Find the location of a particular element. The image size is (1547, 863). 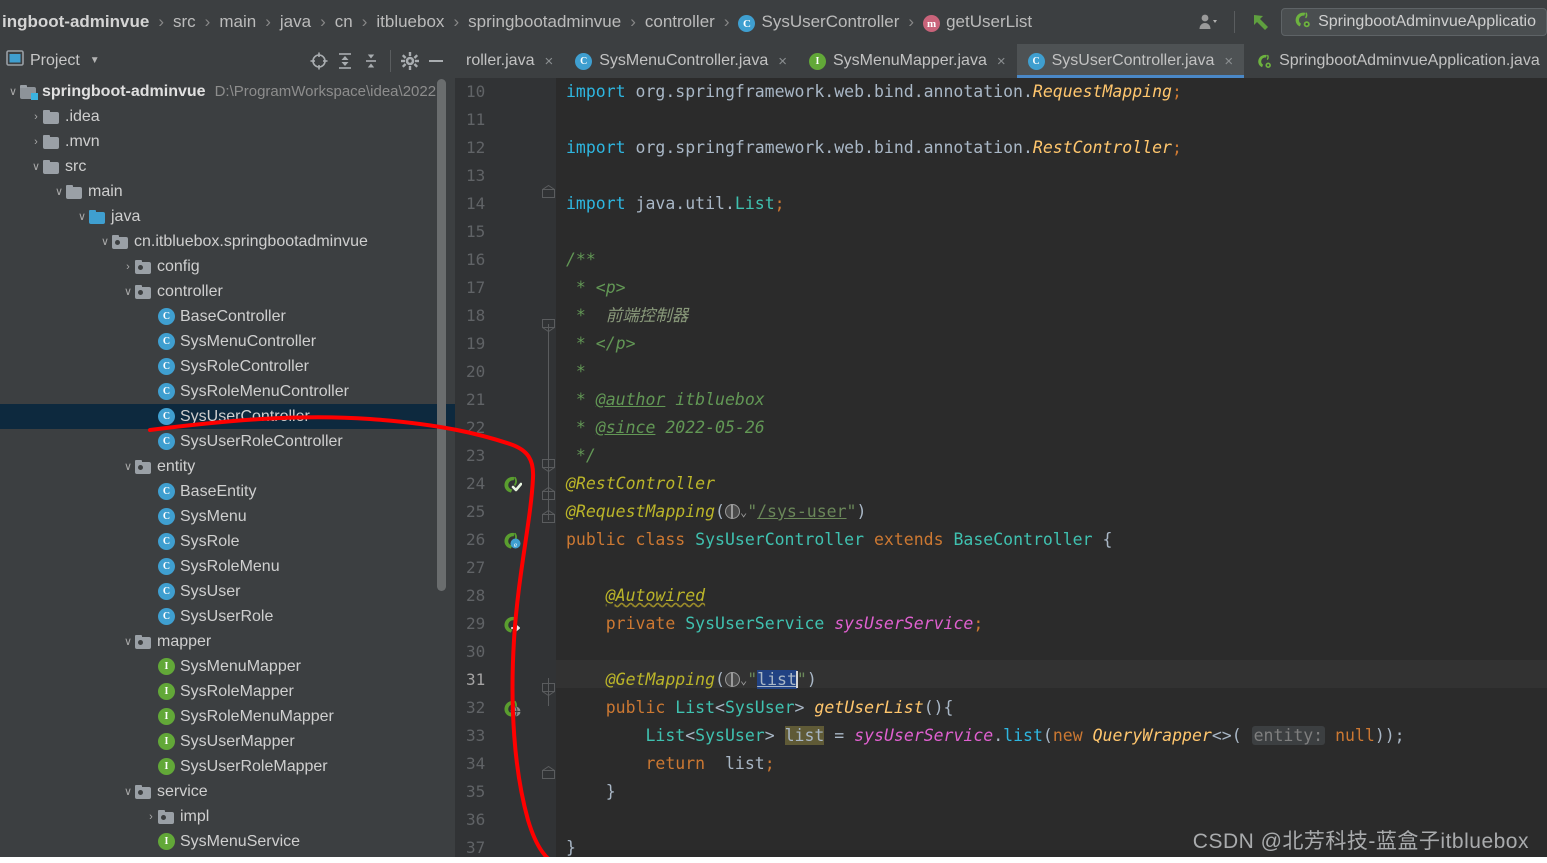

tree-item-cn-itbluebox-springbootadminvue: ∨ cn.itbluebox.springbootadminvue is located at coordinates (227, 241).